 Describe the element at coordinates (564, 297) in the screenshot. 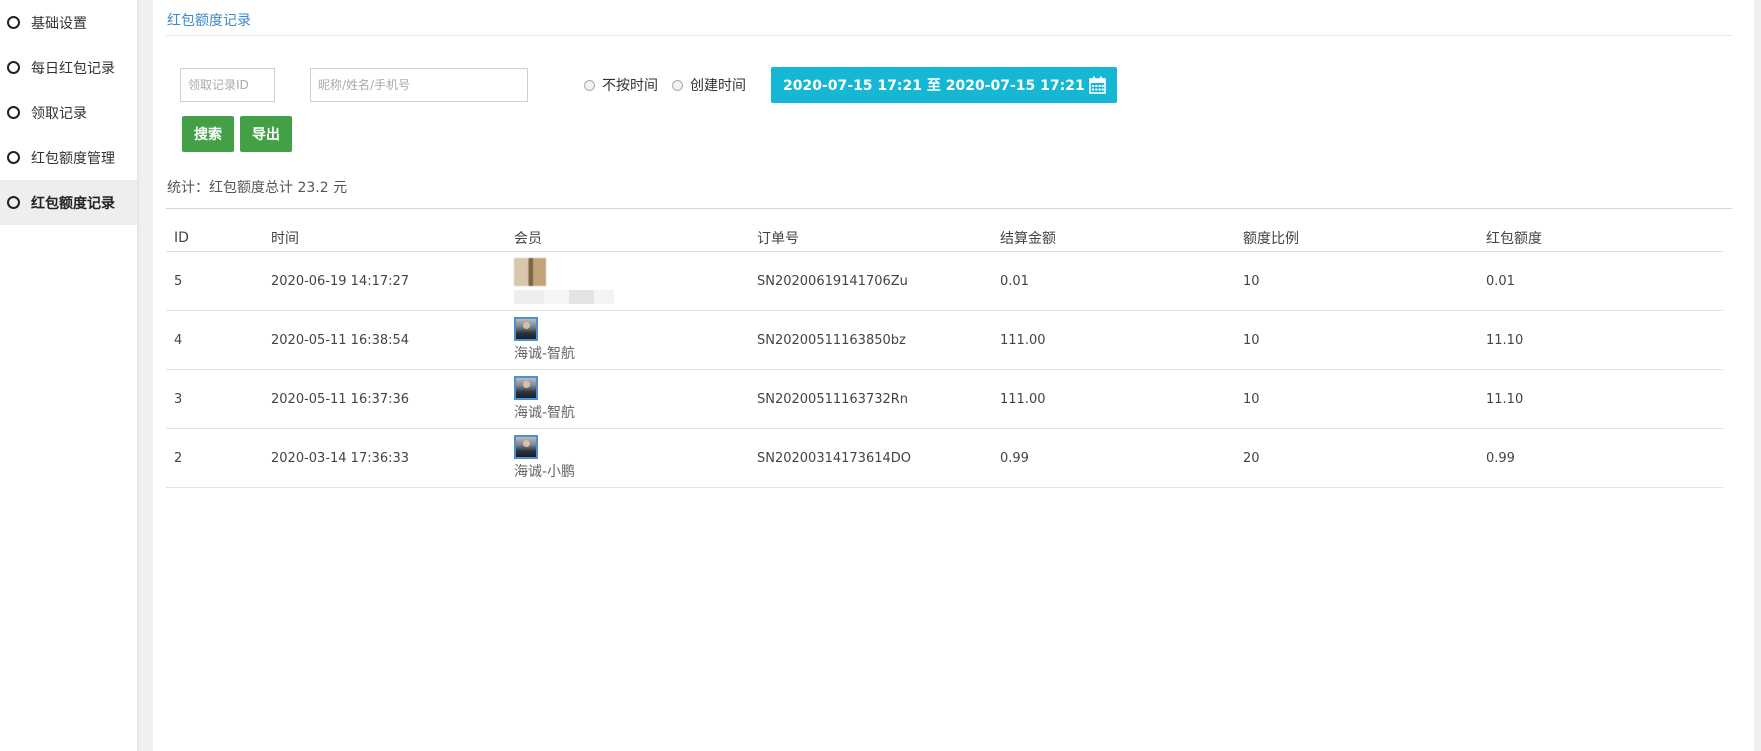

I see `member-name-blurred` at that location.